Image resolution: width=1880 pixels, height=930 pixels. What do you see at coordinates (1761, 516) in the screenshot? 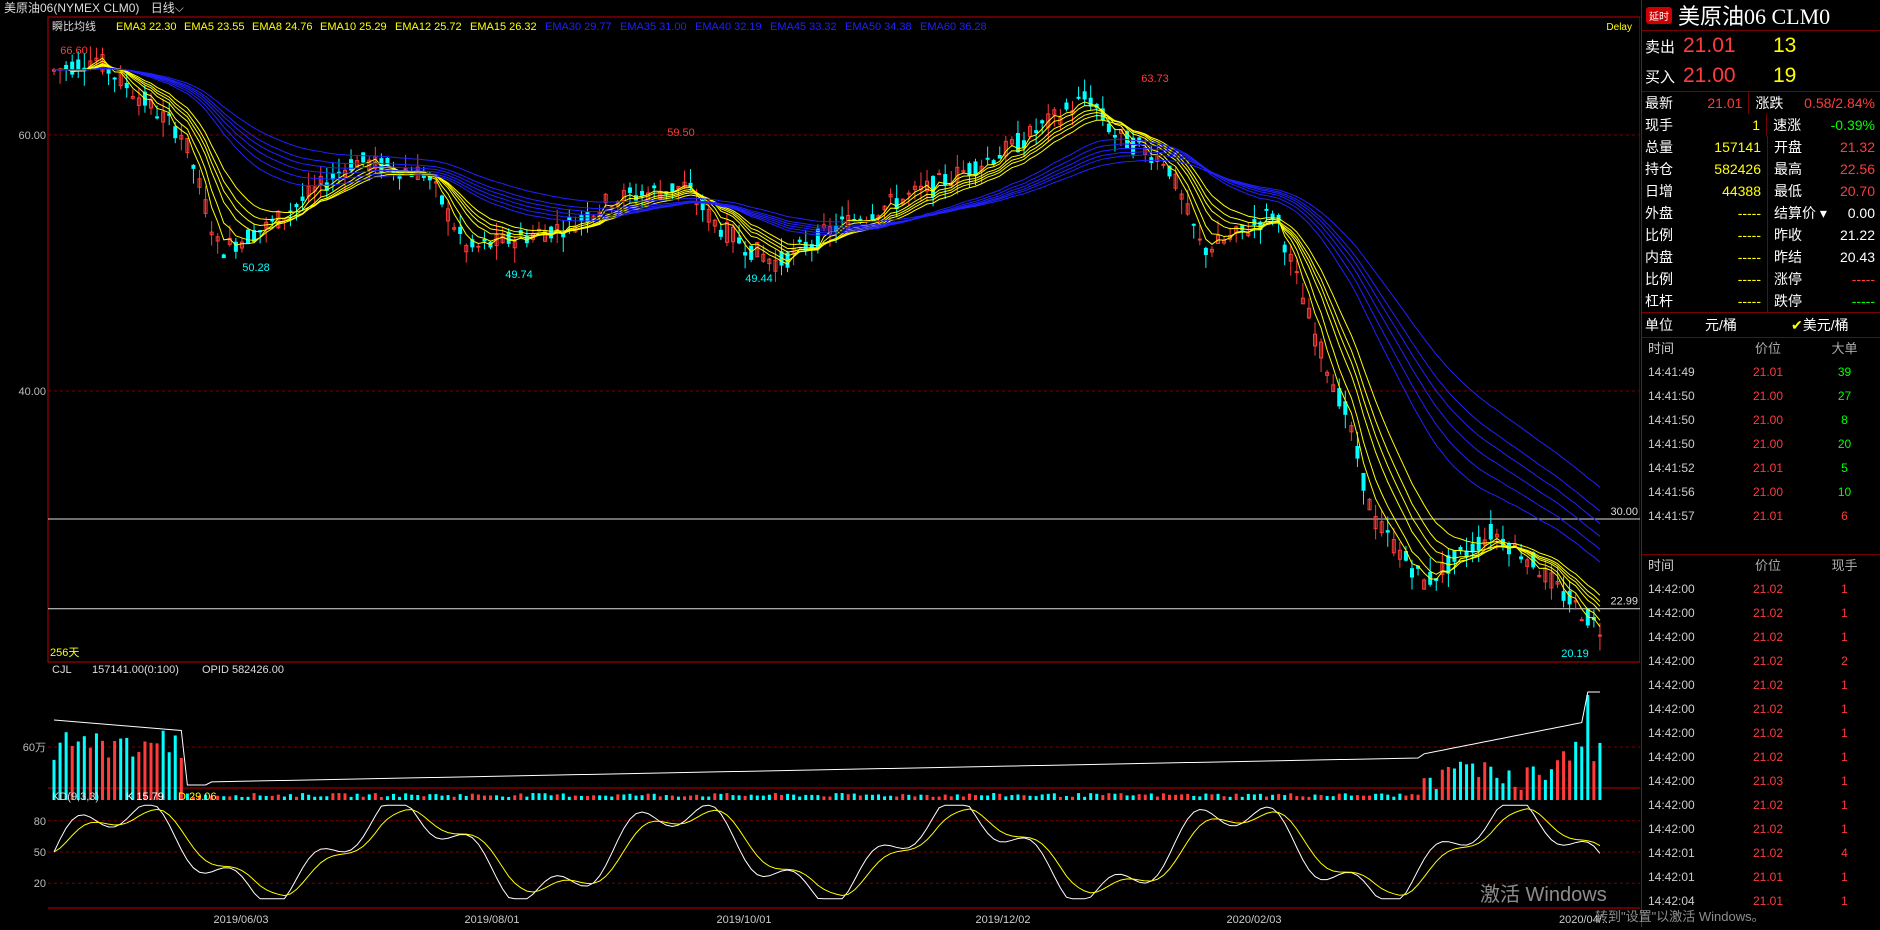
I see `big-order-row: 14:41:57 21.01 6` at bounding box center [1761, 516].